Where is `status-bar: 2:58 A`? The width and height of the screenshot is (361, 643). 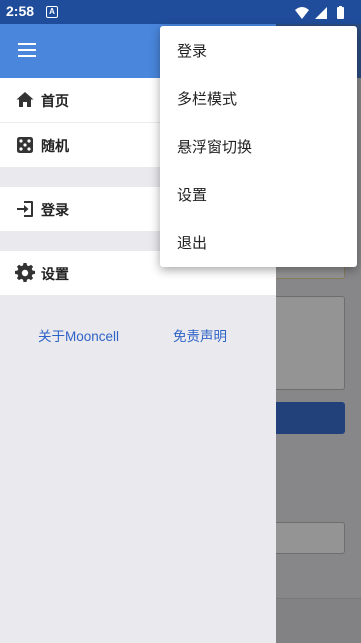 status-bar: 2:58 A is located at coordinates (180, 12).